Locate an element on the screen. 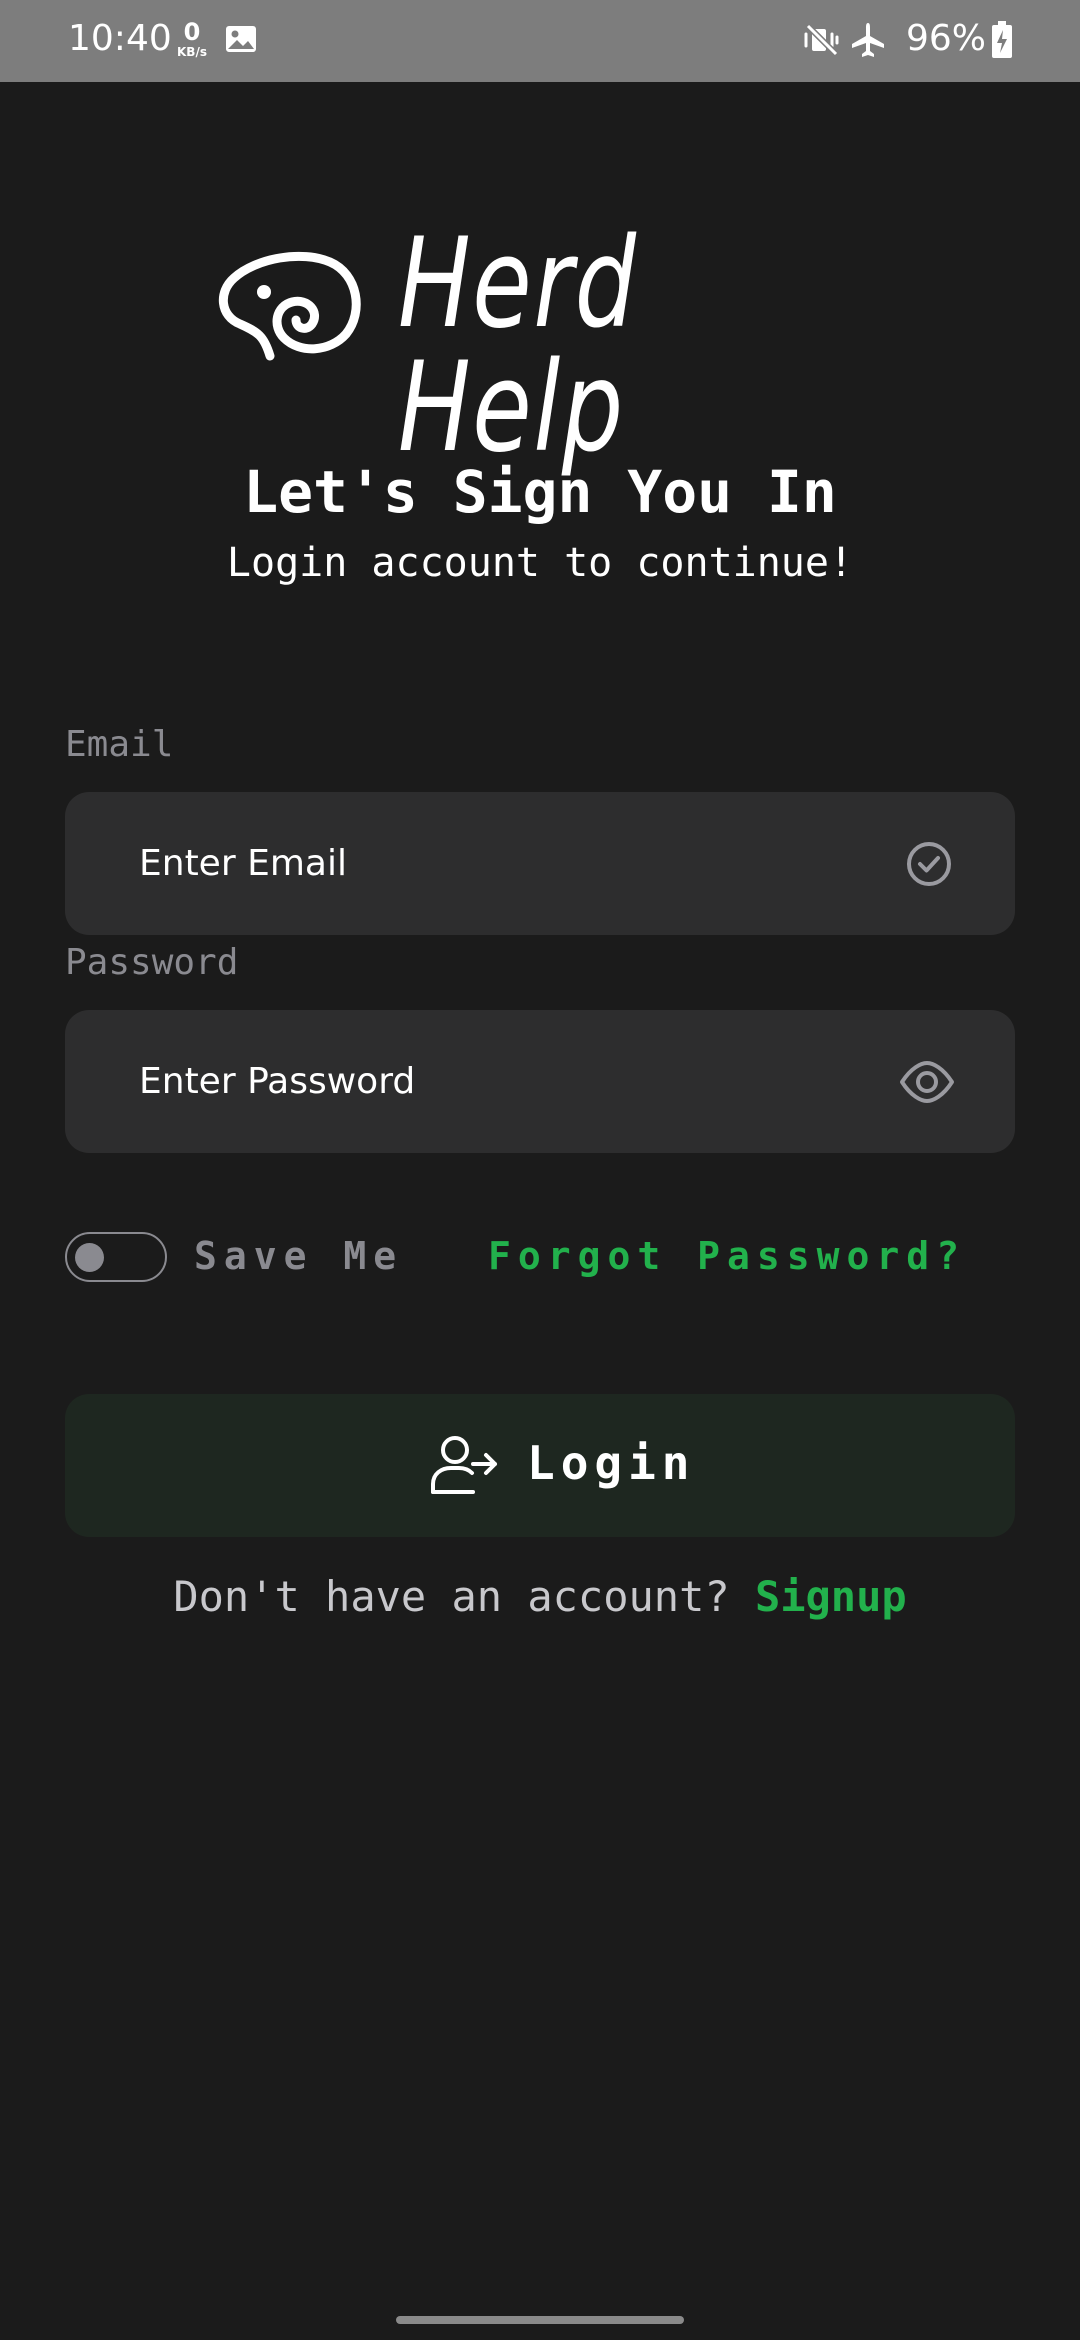  email-input is located at coordinates (519, 863).